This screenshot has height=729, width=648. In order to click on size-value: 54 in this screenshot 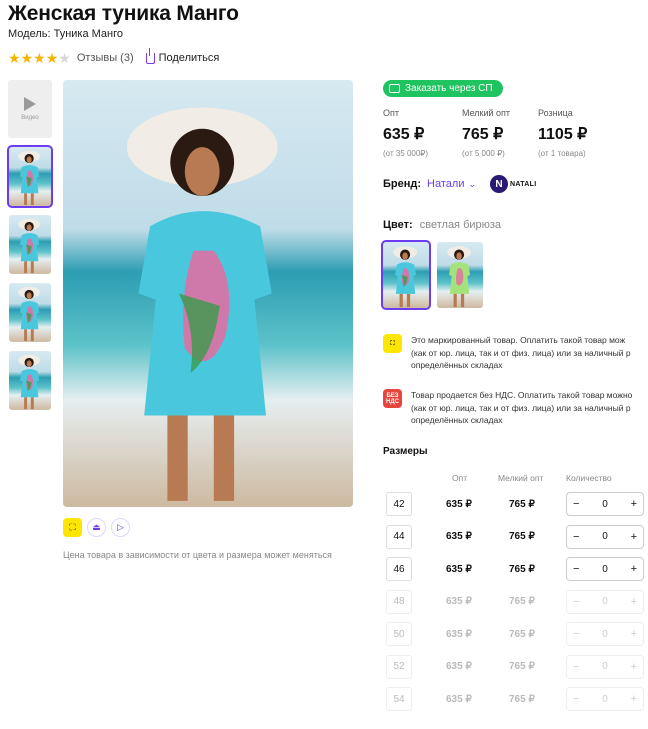, I will do `click(399, 699)`.